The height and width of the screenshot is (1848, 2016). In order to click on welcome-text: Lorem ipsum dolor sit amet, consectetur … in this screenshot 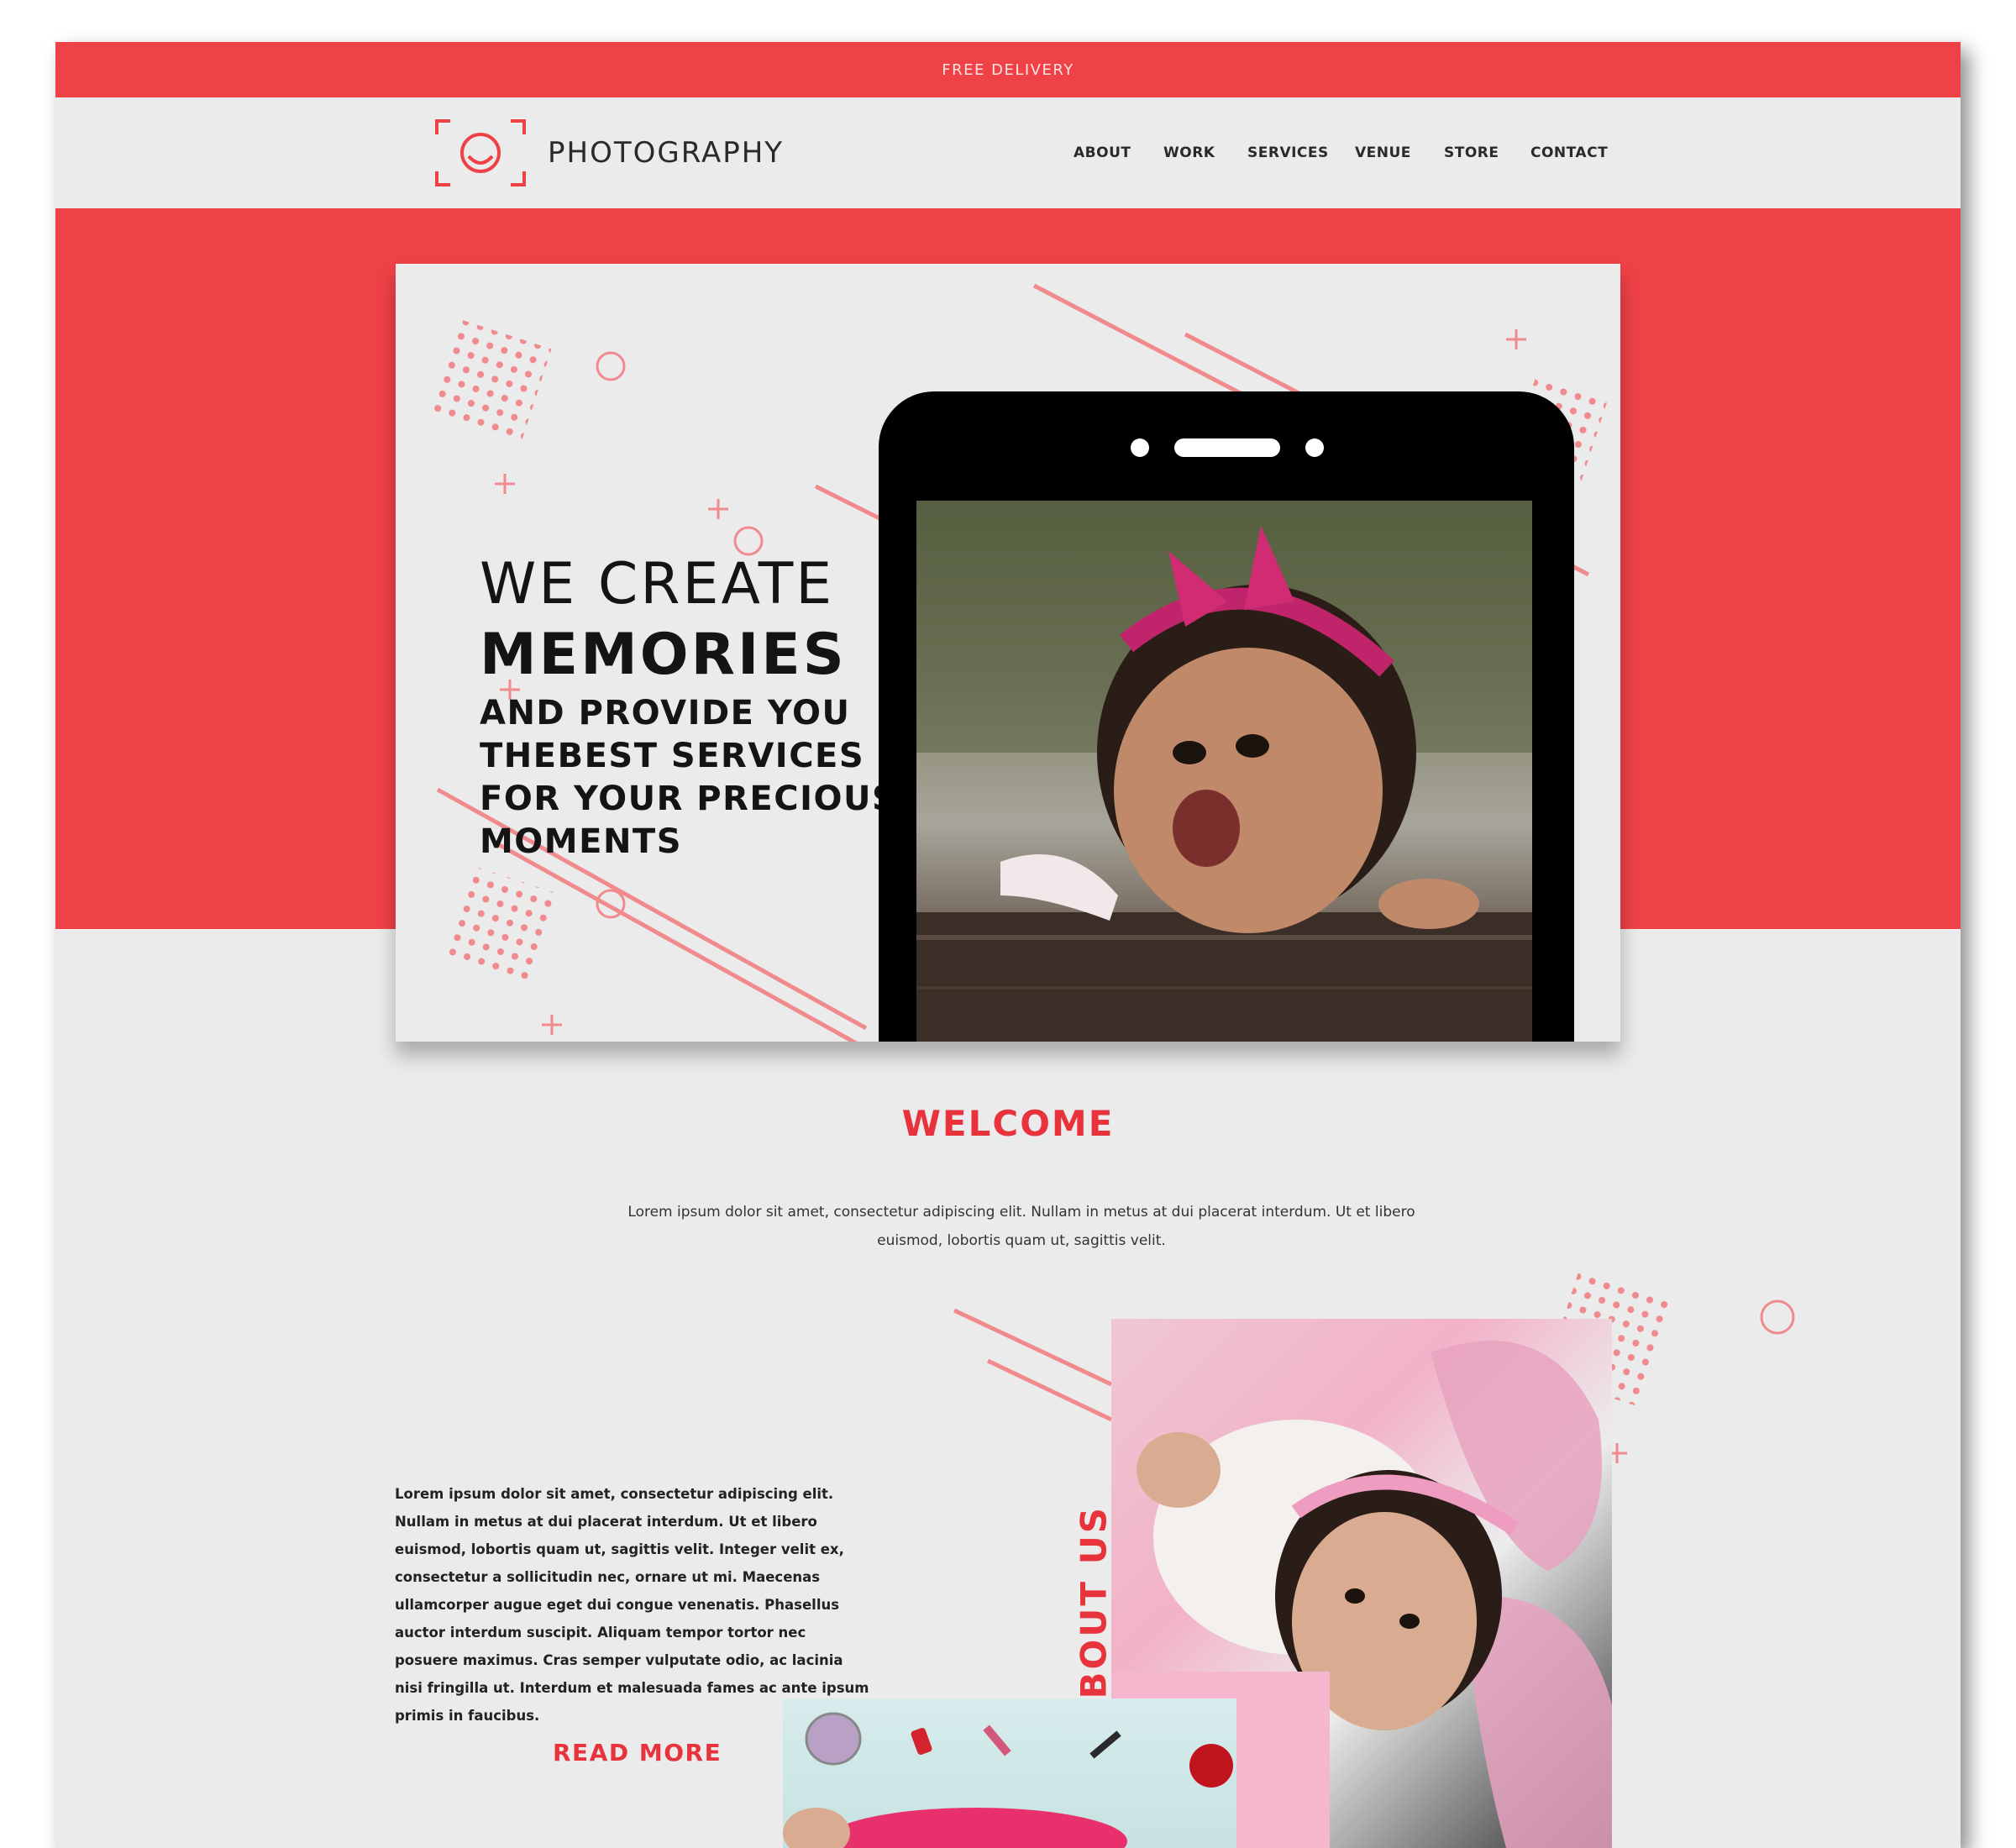, I will do `click(1021, 1226)`.